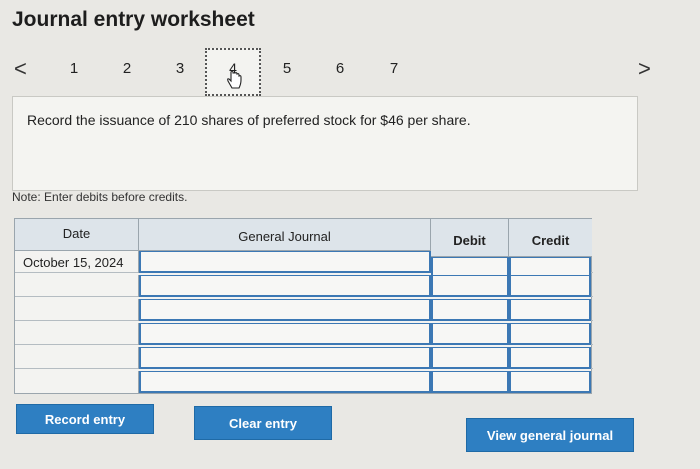  I want to click on step-1: 1, so click(74, 68).